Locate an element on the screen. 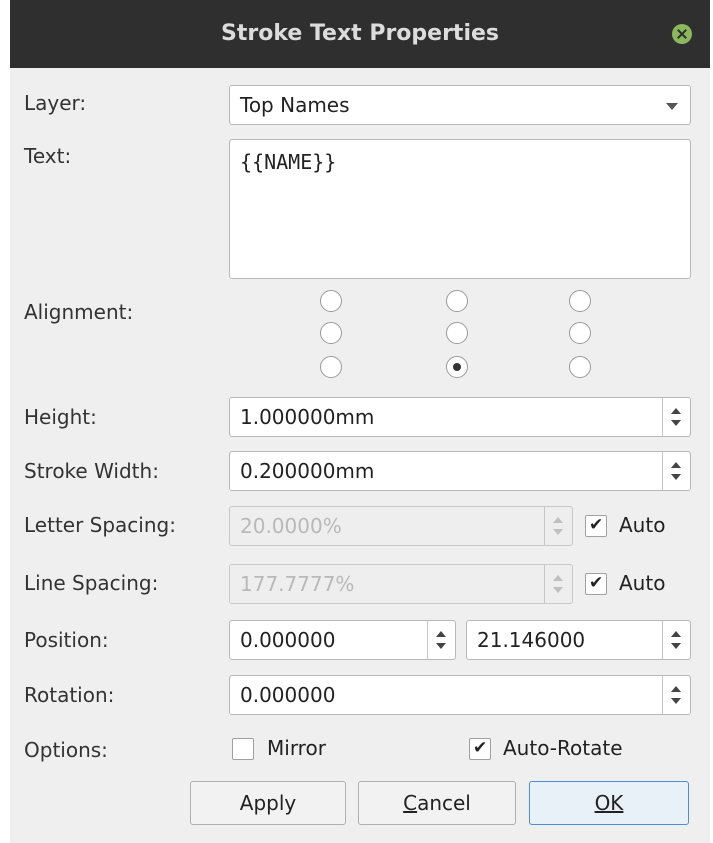 This screenshot has width=713, height=843. letter-spacing-auto-label: Auto is located at coordinates (642, 525).